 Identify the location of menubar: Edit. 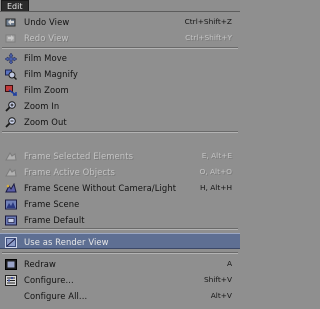
(120, 5).